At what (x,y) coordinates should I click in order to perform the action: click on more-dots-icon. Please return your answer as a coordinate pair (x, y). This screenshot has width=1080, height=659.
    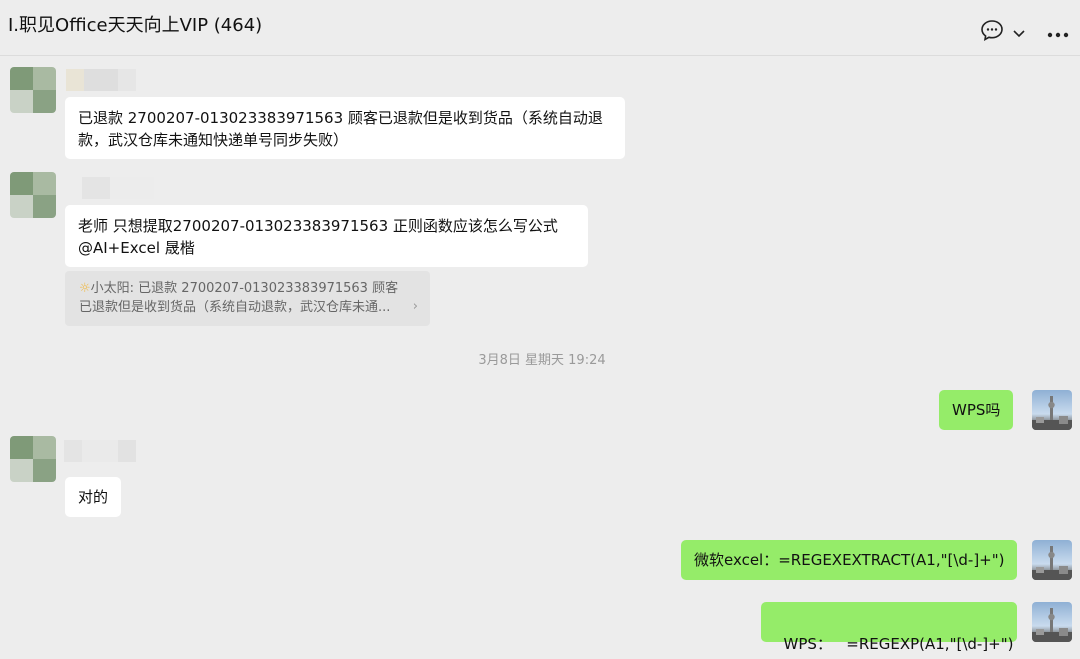
    Looking at the image, I should click on (1058, 32).